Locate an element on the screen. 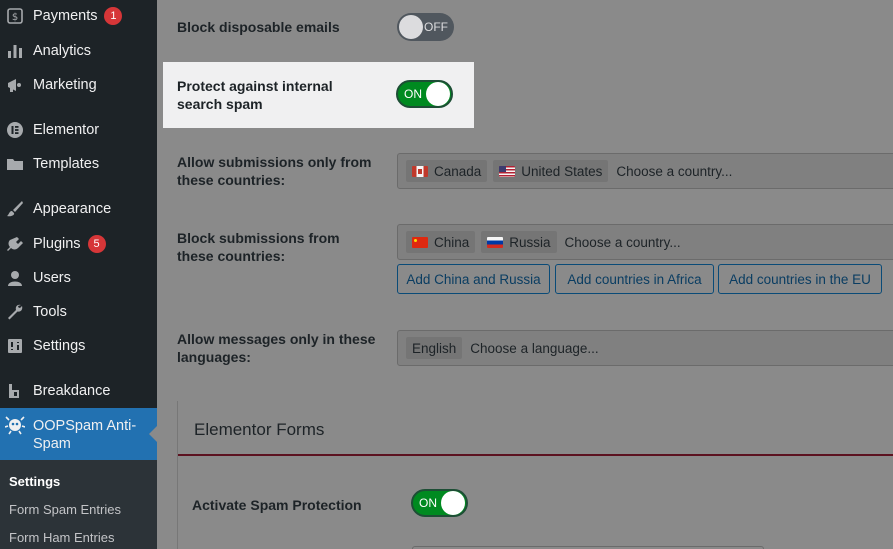 The width and height of the screenshot is (893, 549). menu-item-appearance: Appearance is located at coordinates (78, 209).